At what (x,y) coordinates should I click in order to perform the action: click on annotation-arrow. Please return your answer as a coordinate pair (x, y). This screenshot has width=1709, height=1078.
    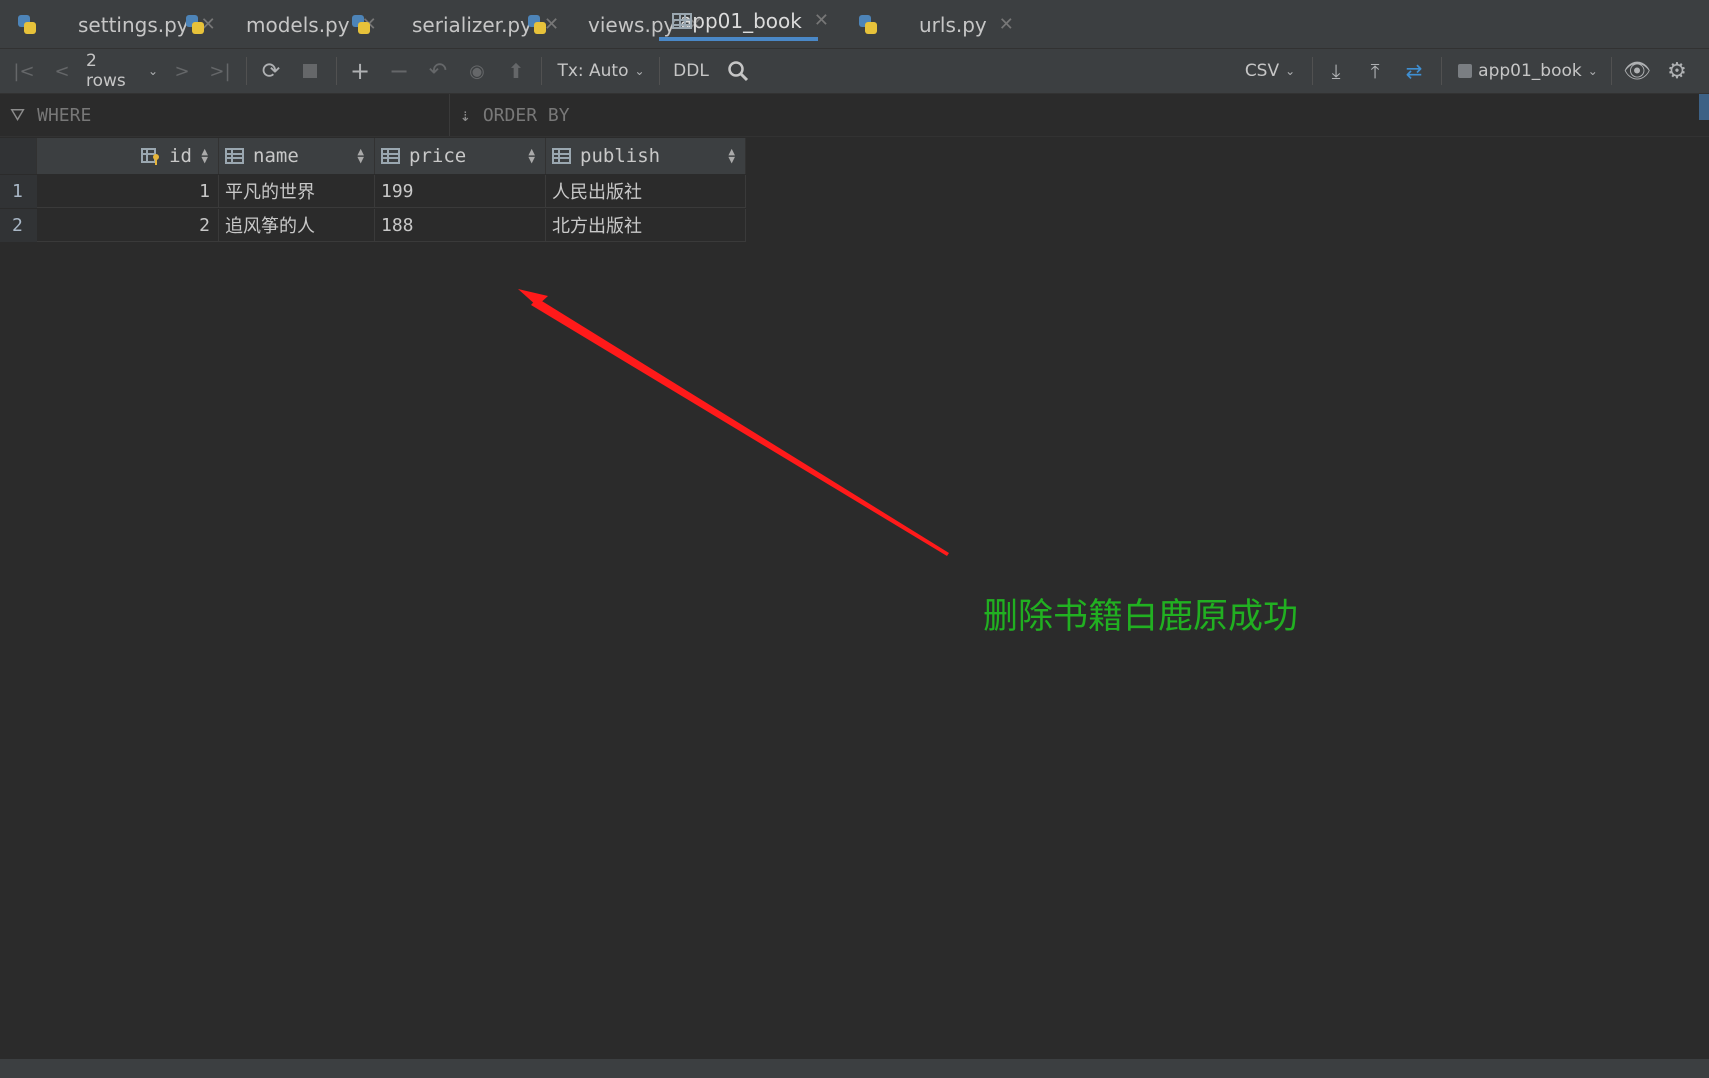
    Looking at the image, I should click on (733, 422).